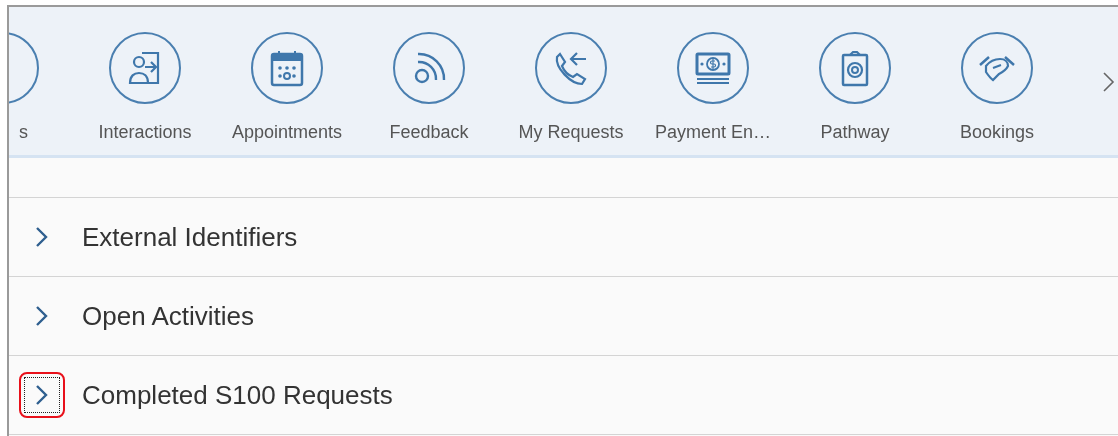  I want to click on calendar-icon, so click(287, 68).